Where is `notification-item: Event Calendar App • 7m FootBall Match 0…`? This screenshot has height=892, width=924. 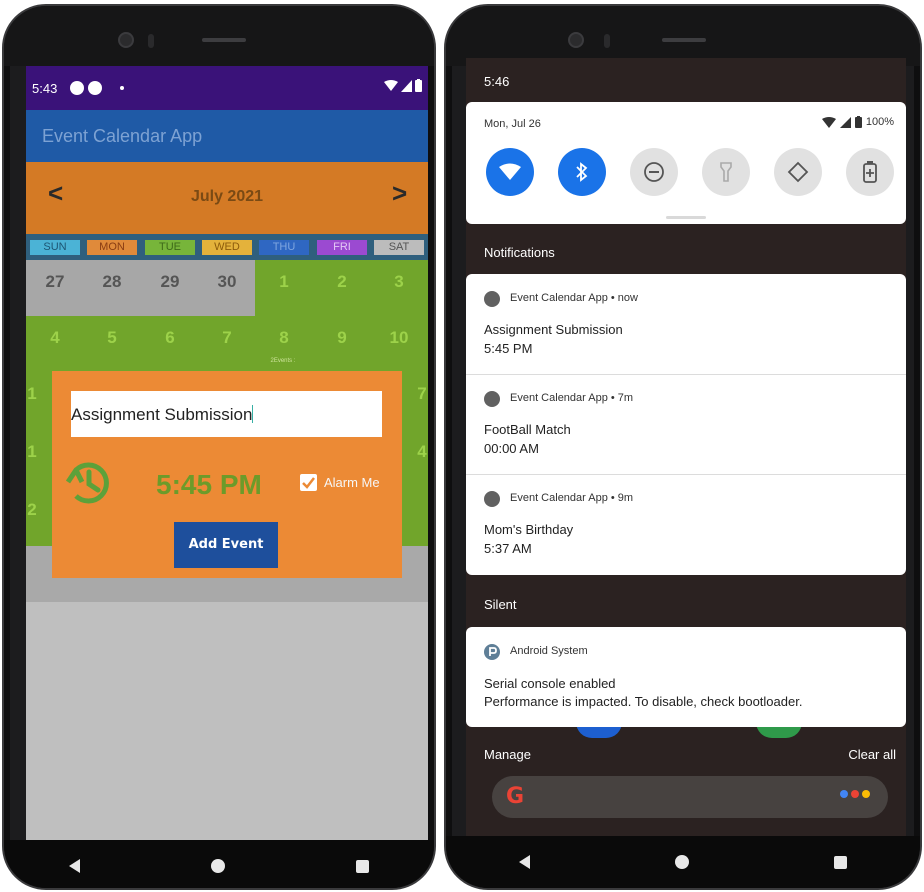 notification-item: Event Calendar App • 7m FootBall Match 0… is located at coordinates (686, 424).